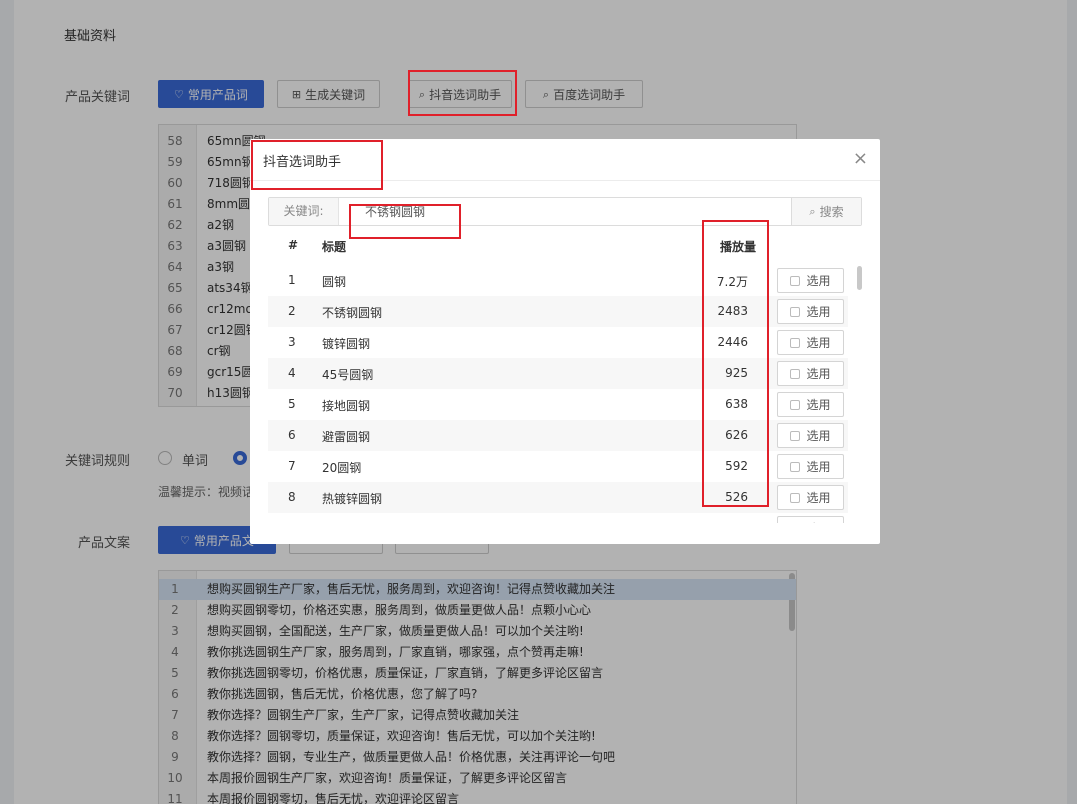  What do you see at coordinates (558, 246) in the screenshot?
I see `results-table-header: # 标题 播放量` at bounding box center [558, 246].